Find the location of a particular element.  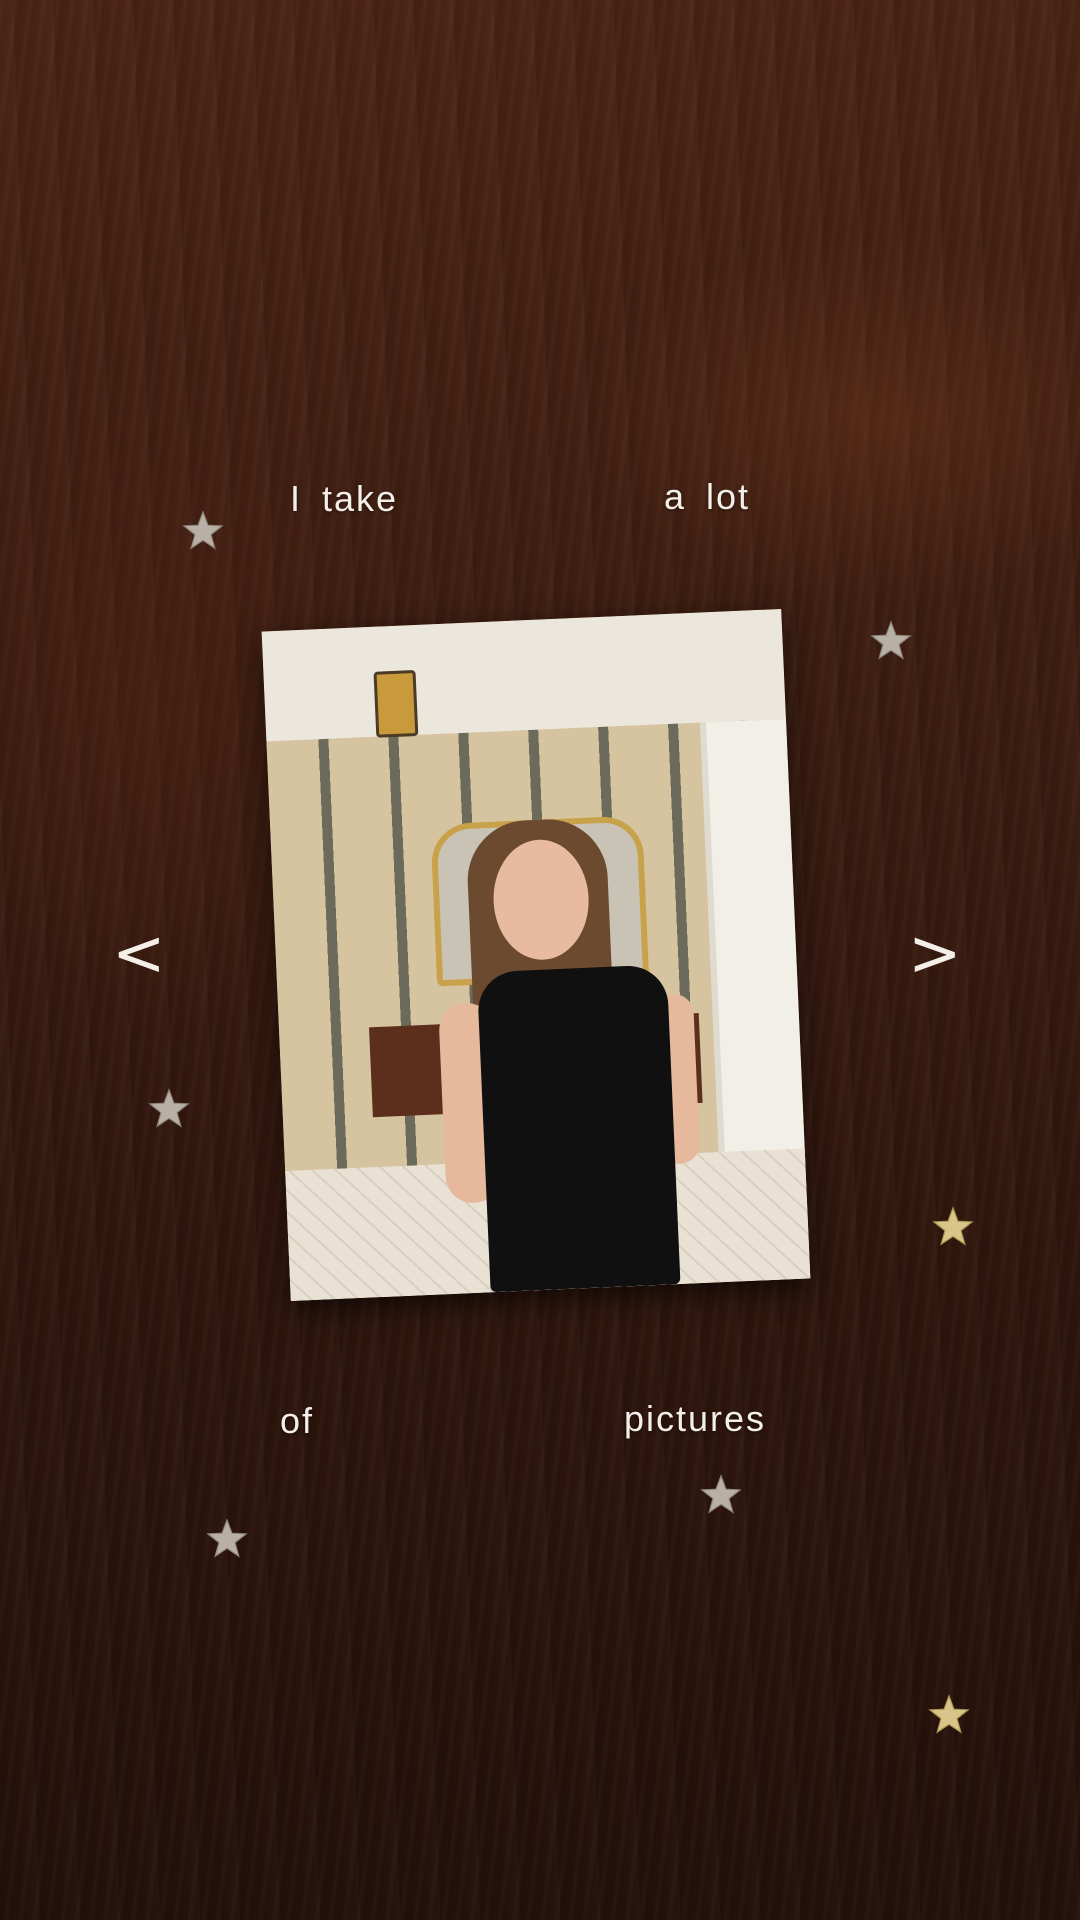

photo-person-black-dress is located at coordinates (578, 1128).